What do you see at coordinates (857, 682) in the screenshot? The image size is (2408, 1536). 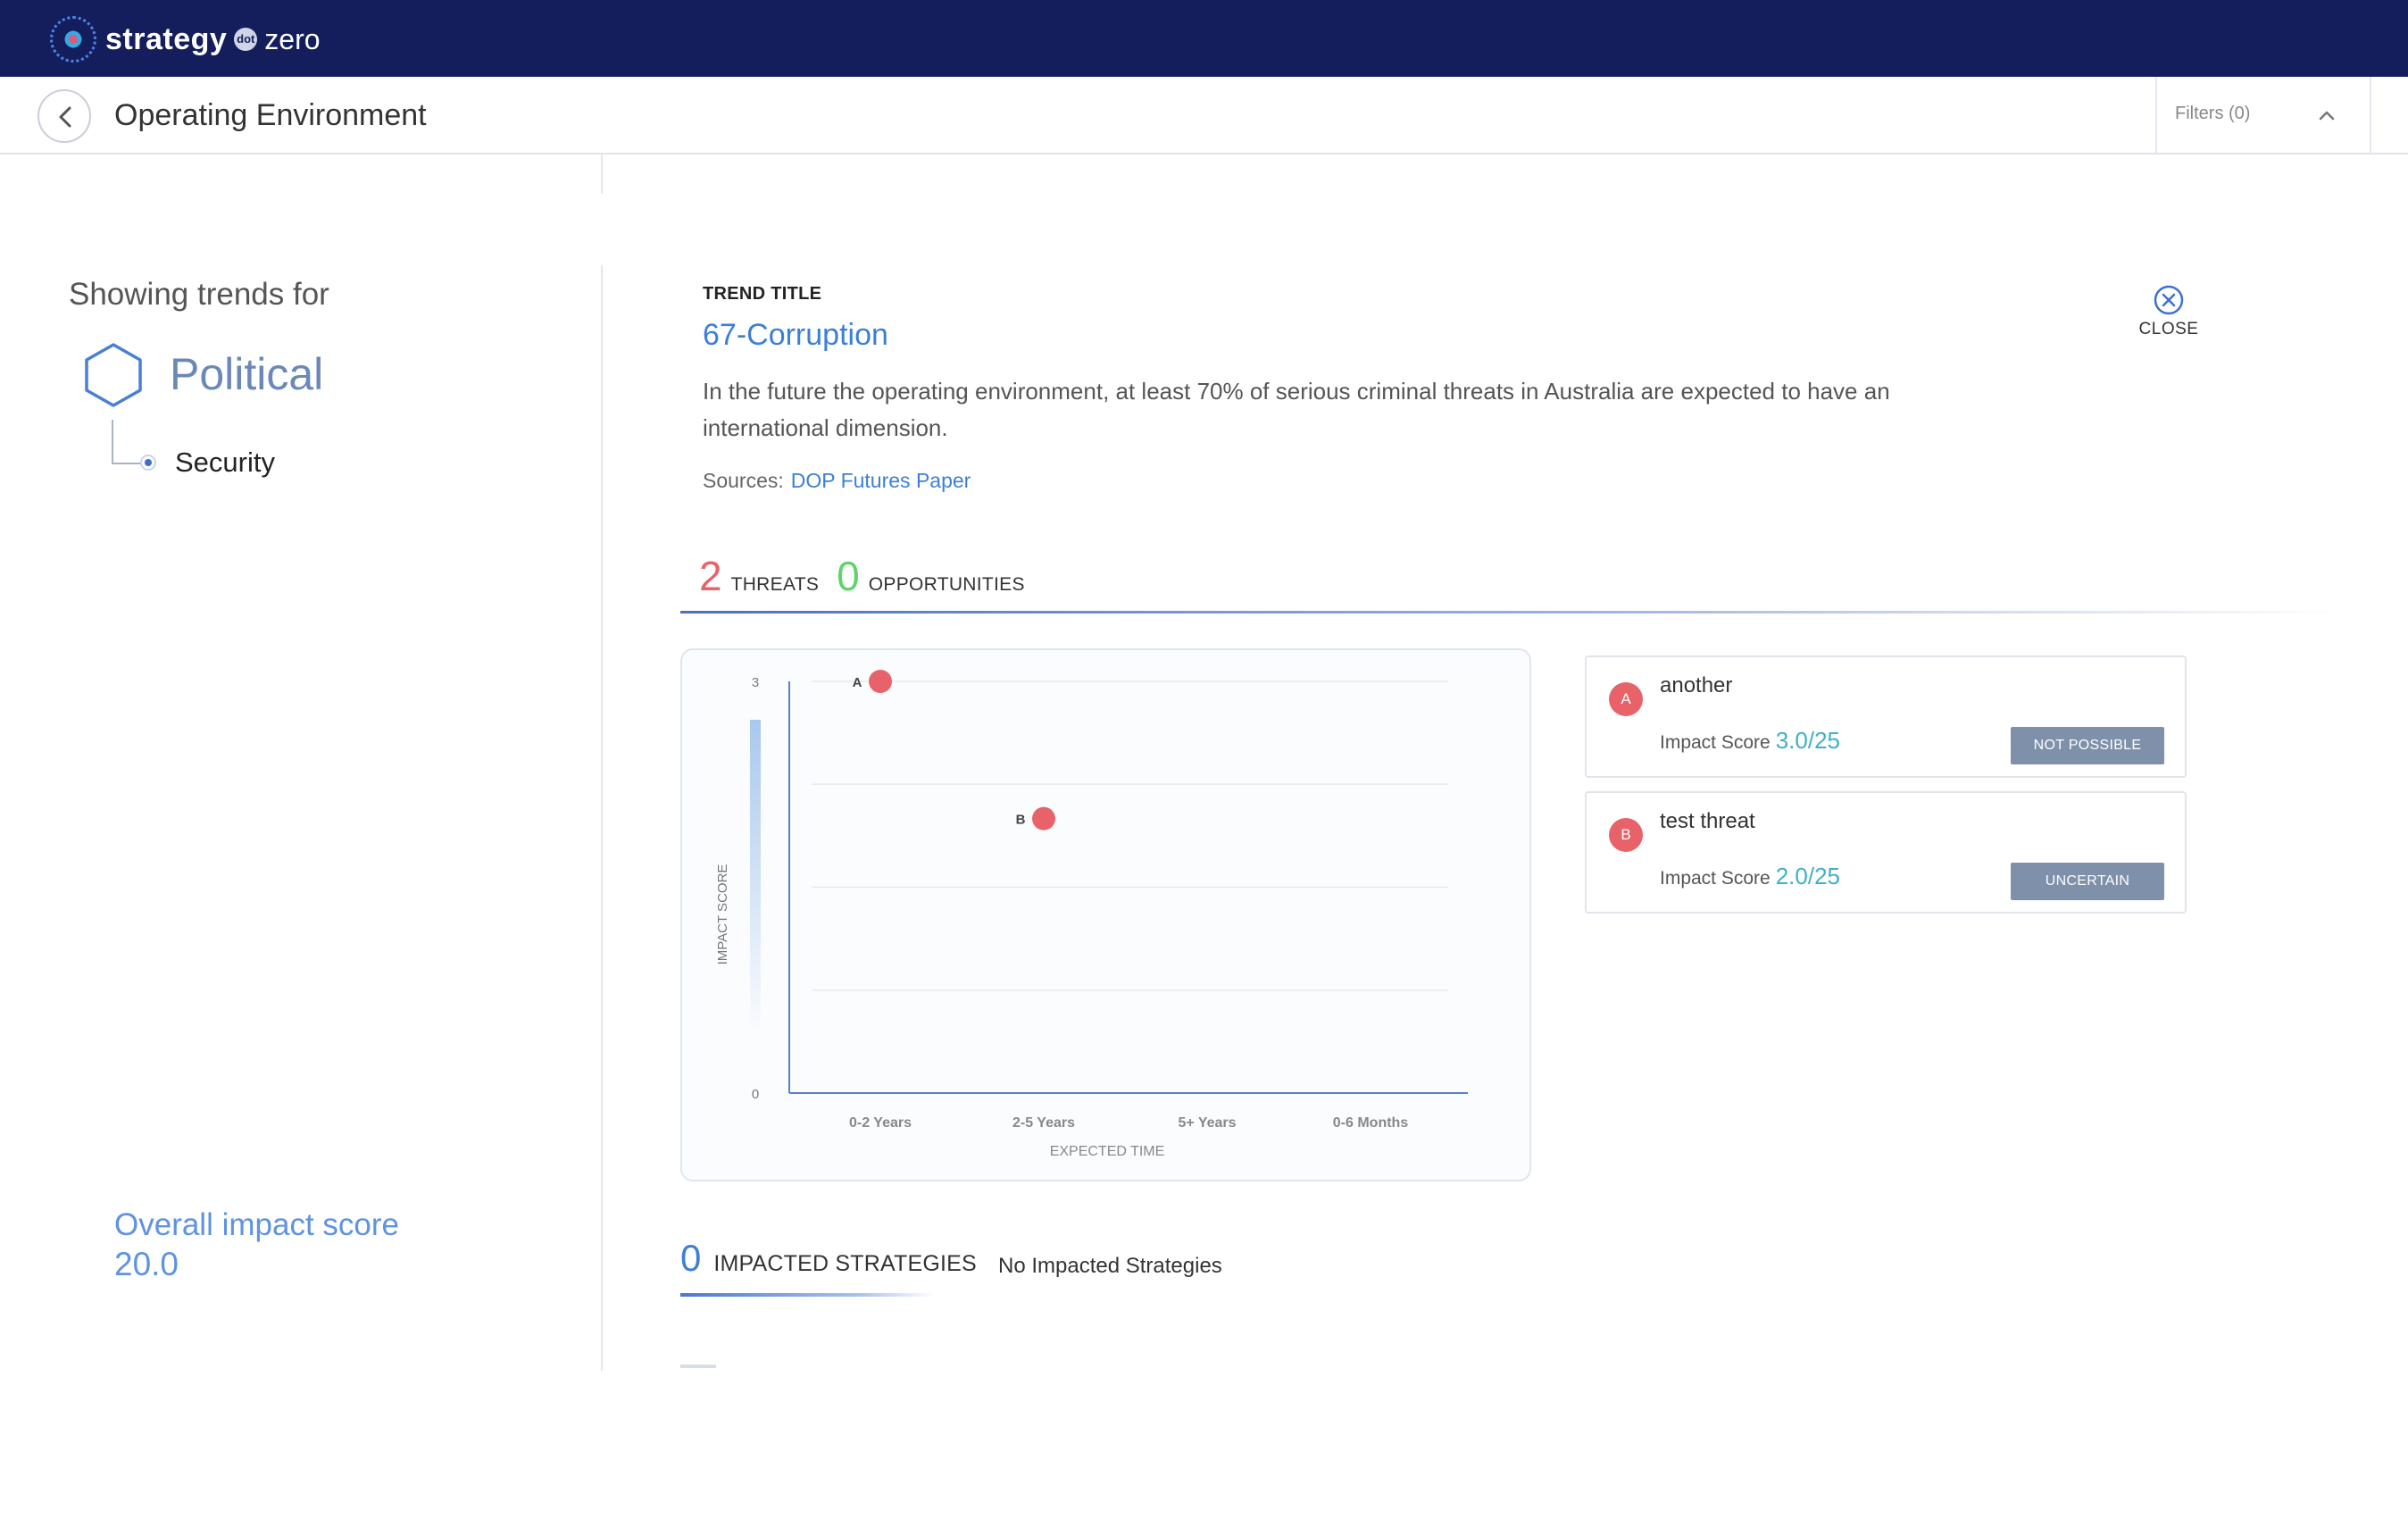 I see `point-label: A` at bounding box center [857, 682].